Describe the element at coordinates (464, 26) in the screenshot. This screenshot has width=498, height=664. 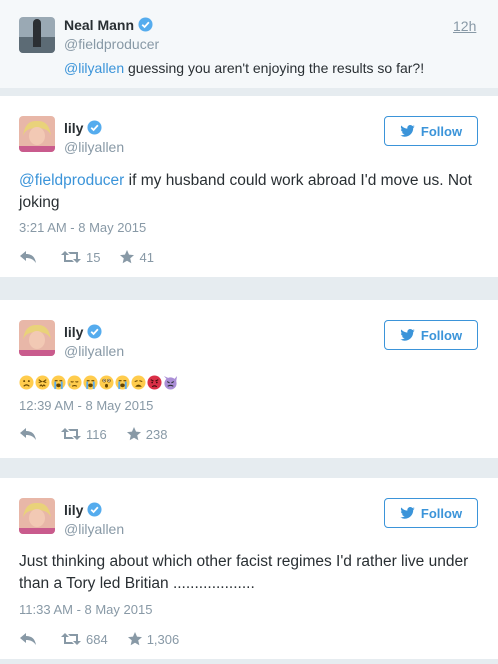
I see `timestamp: 12h` at that location.